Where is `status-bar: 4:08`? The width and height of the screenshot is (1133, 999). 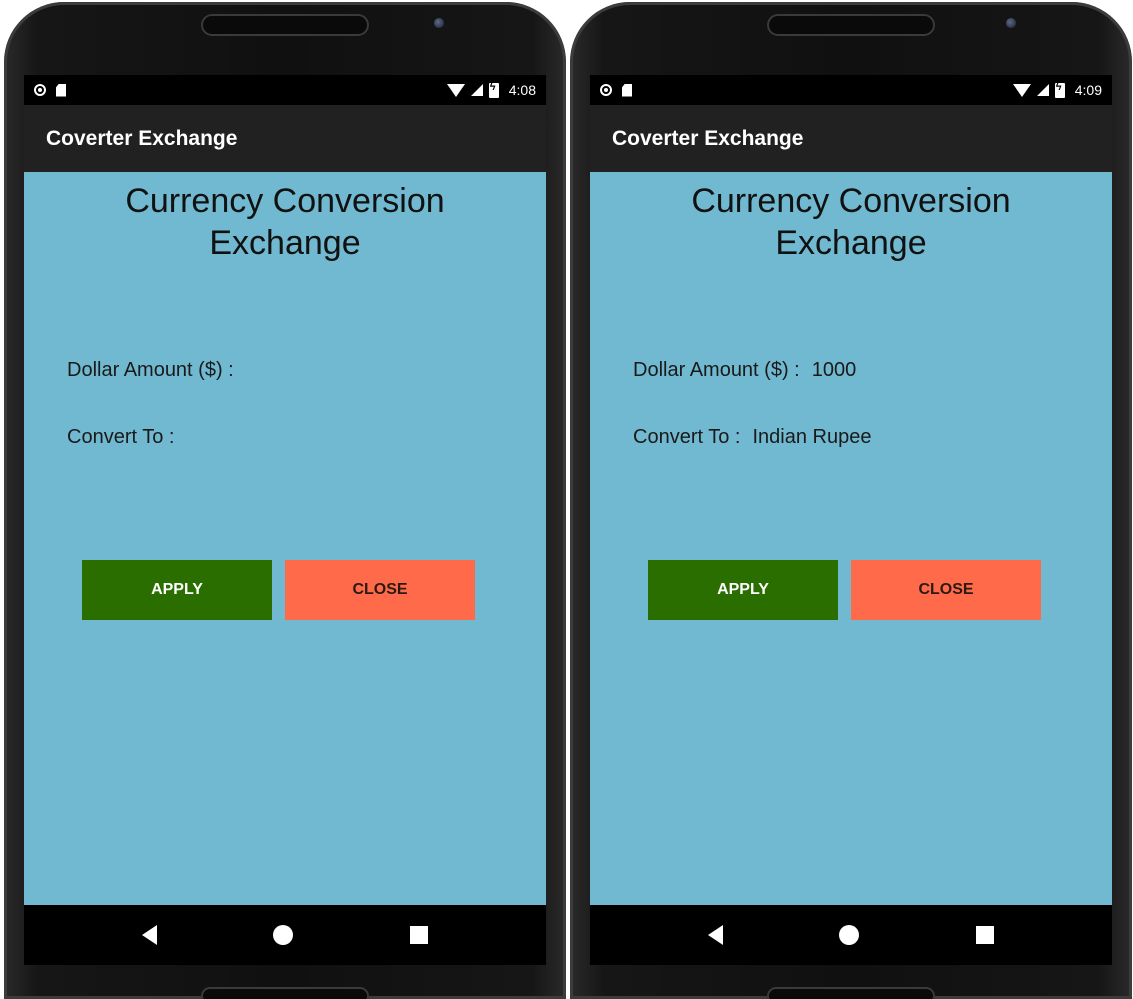 status-bar: 4:08 is located at coordinates (285, 90).